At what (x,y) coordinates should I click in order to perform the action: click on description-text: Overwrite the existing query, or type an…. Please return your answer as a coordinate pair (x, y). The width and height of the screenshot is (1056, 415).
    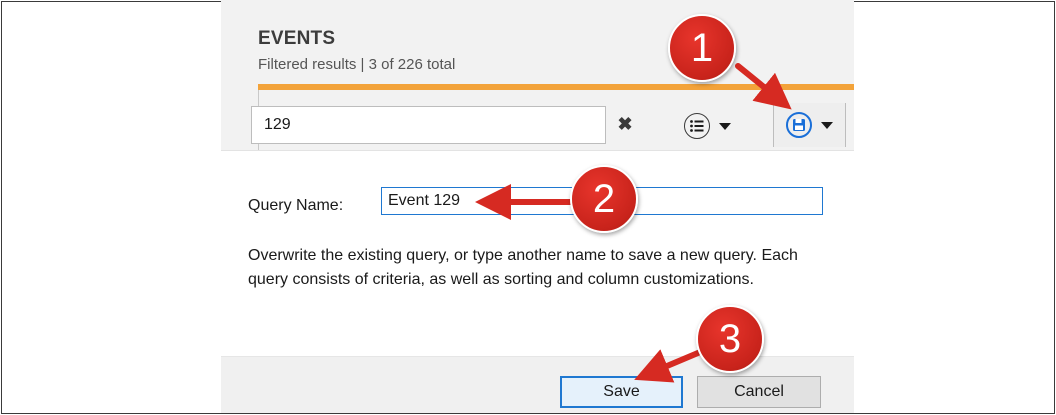
    Looking at the image, I should click on (523, 267).